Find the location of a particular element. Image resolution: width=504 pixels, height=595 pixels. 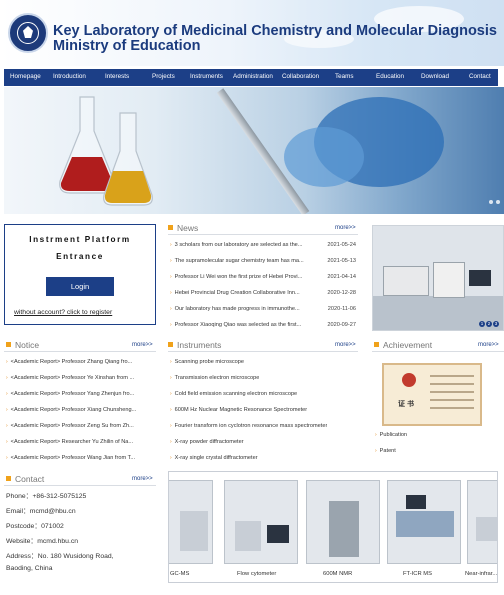

gallery-caption: FT-ICR MS is located at coordinates (417, 574).